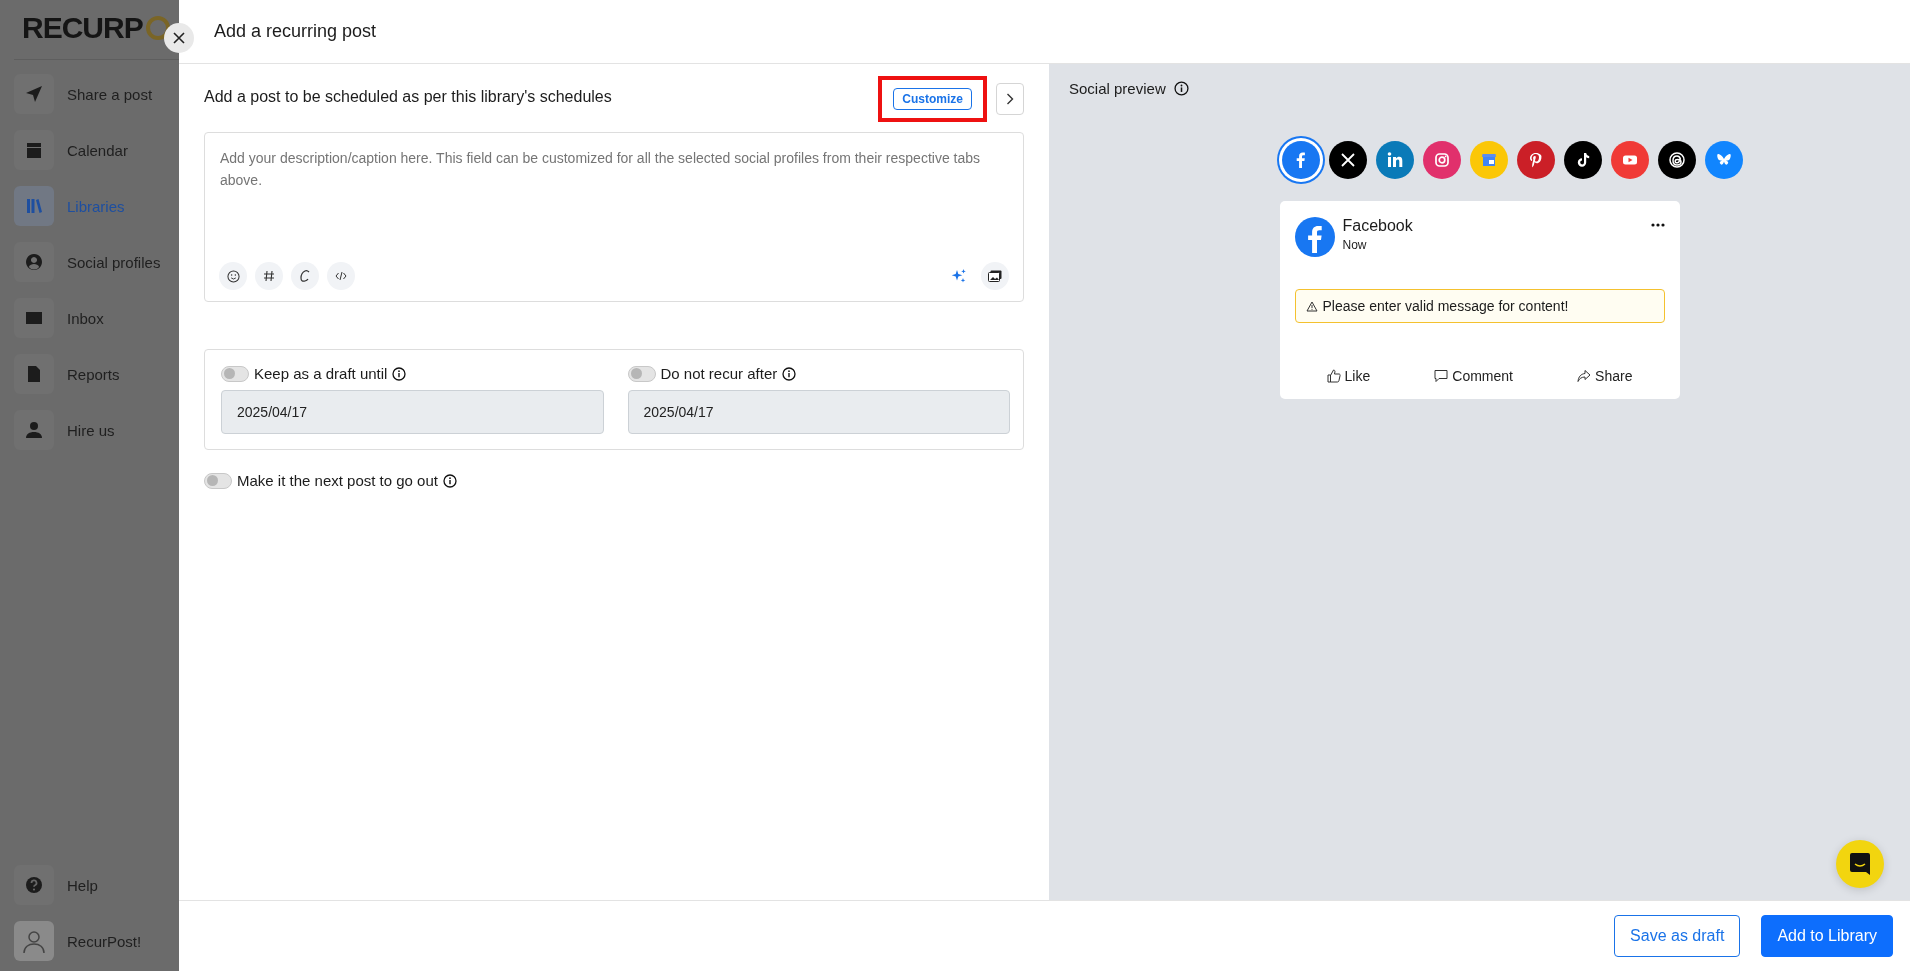  I want to click on section-heading: Add a post to be scheduled as per this library's schedules, so click(408, 97).